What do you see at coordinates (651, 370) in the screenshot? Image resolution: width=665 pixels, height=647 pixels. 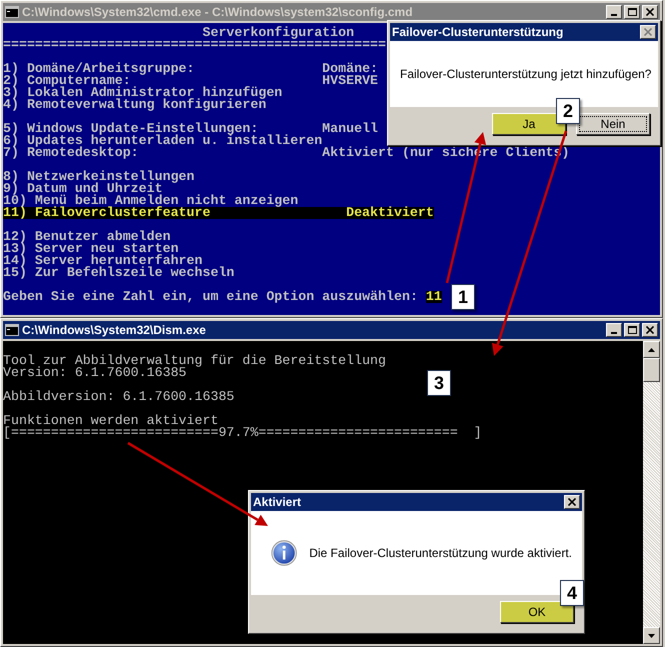 I see `scroll-thumb` at bounding box center [651, 370].